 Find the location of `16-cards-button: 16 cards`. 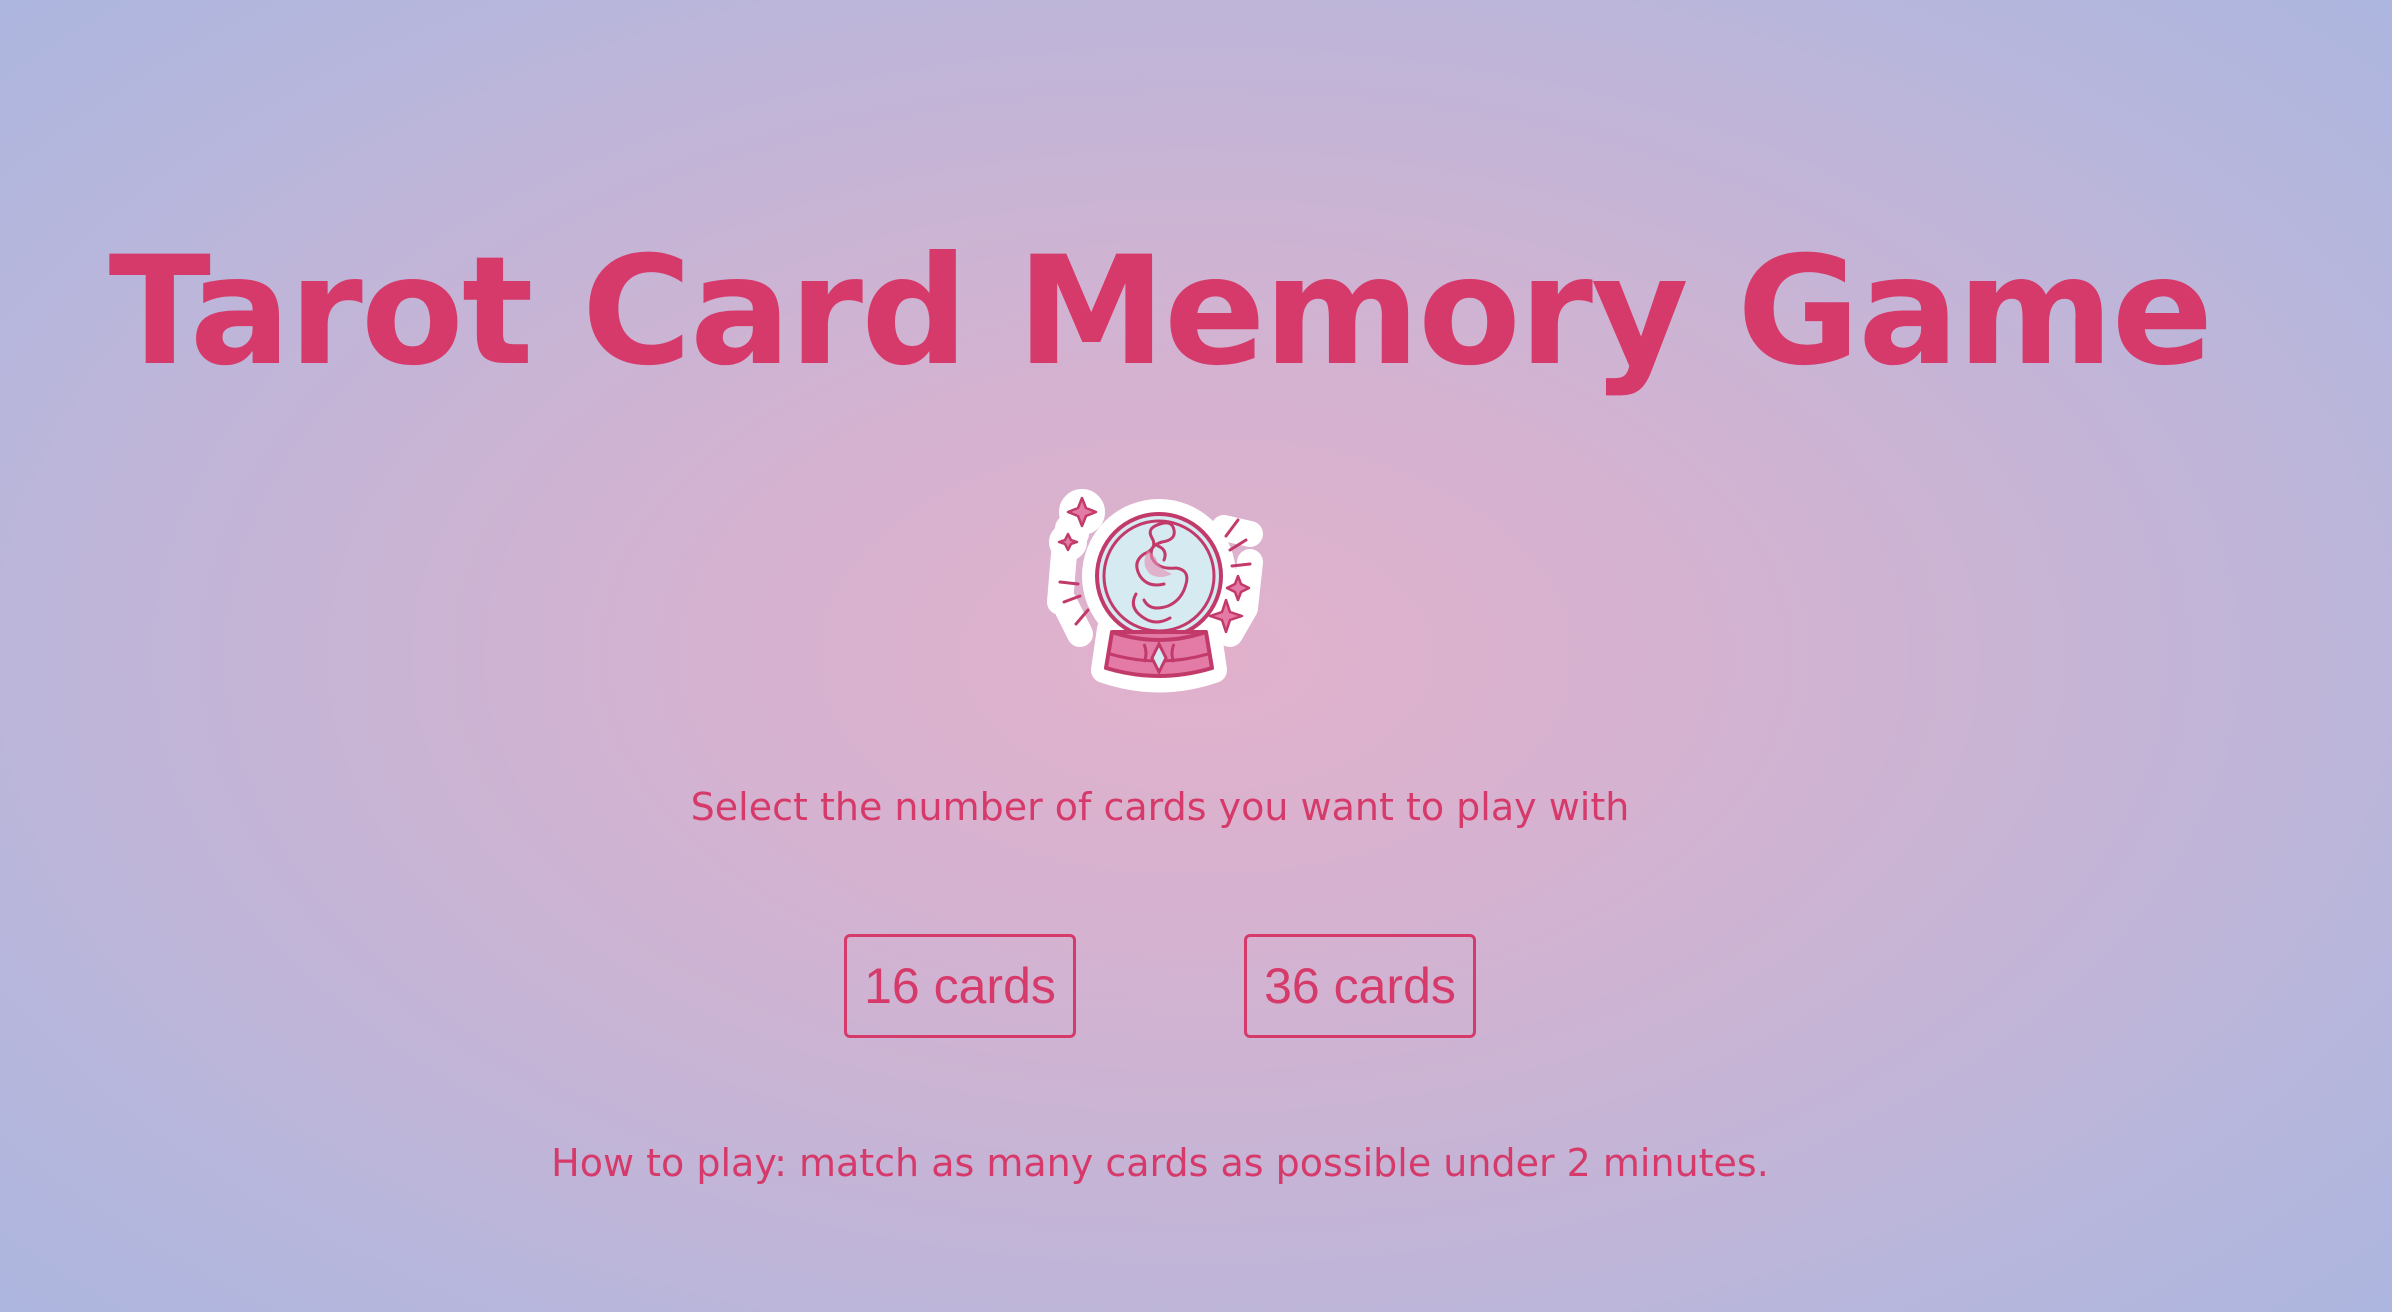

16-cards-button: 16 cards is located at coordinates (960, 986).